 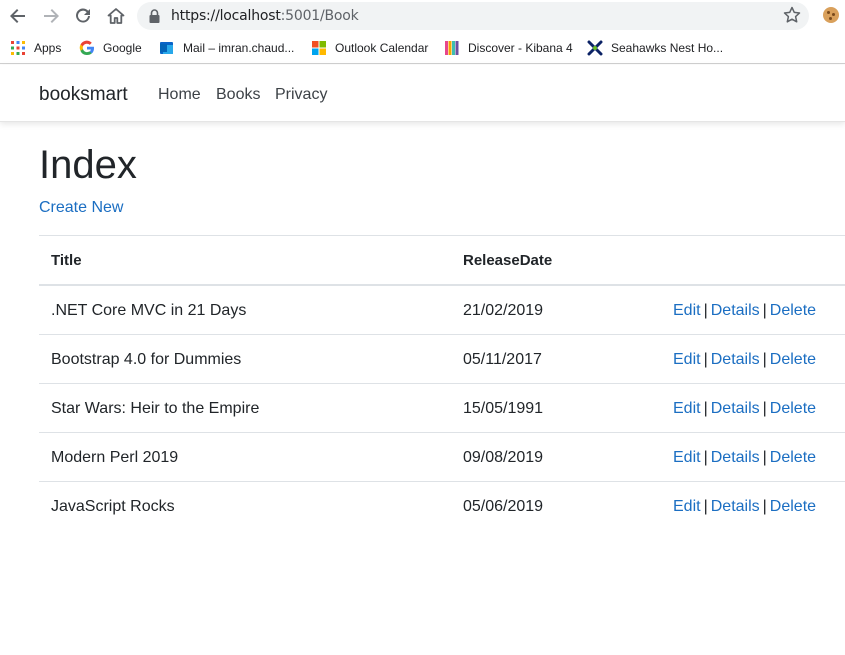 I want to click on book-title: .NET Core MVC in 21 Days, so click(x=149, y=310).